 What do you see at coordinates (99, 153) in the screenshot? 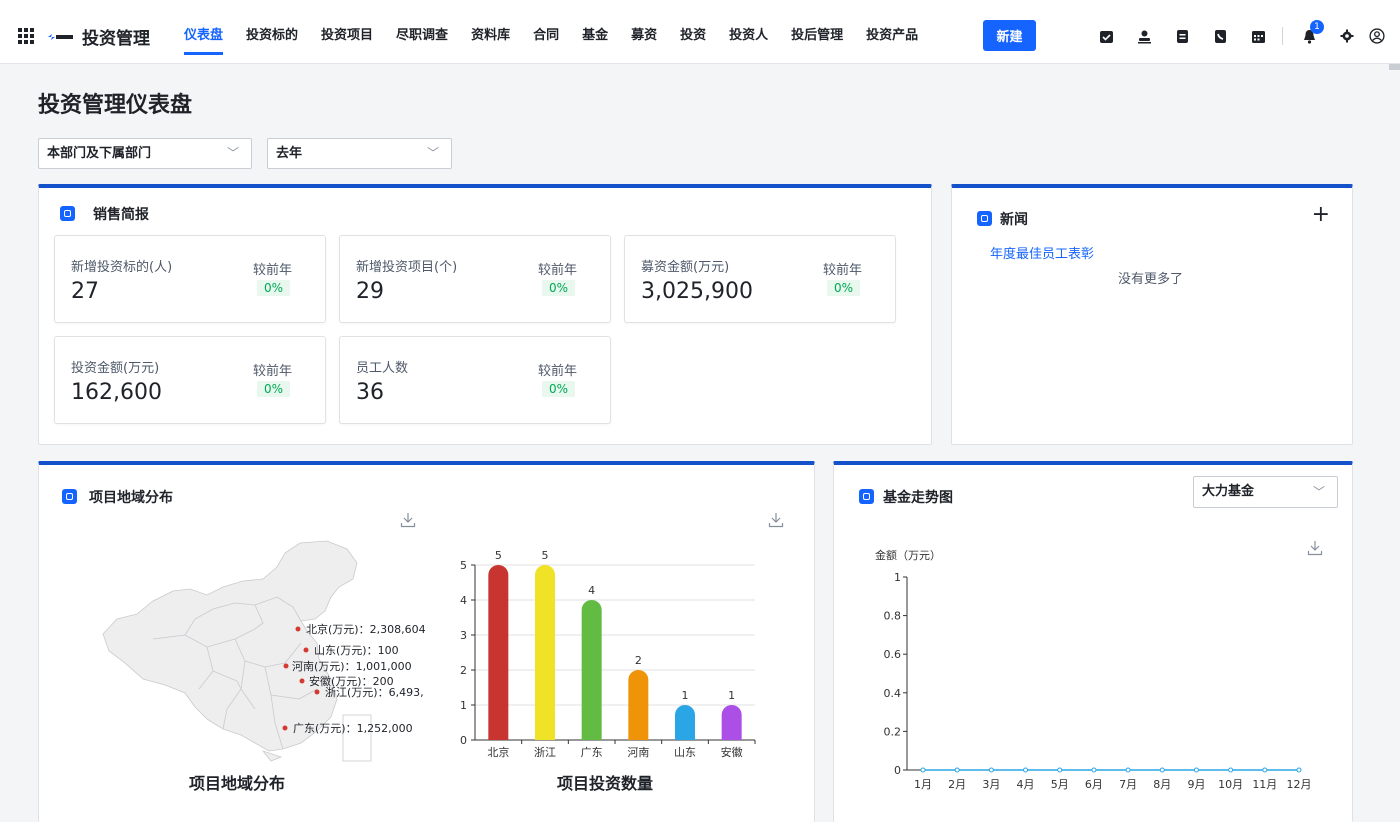
I see `department-filter-value: 本部门及下属部门` at bounding box center [99, 153].